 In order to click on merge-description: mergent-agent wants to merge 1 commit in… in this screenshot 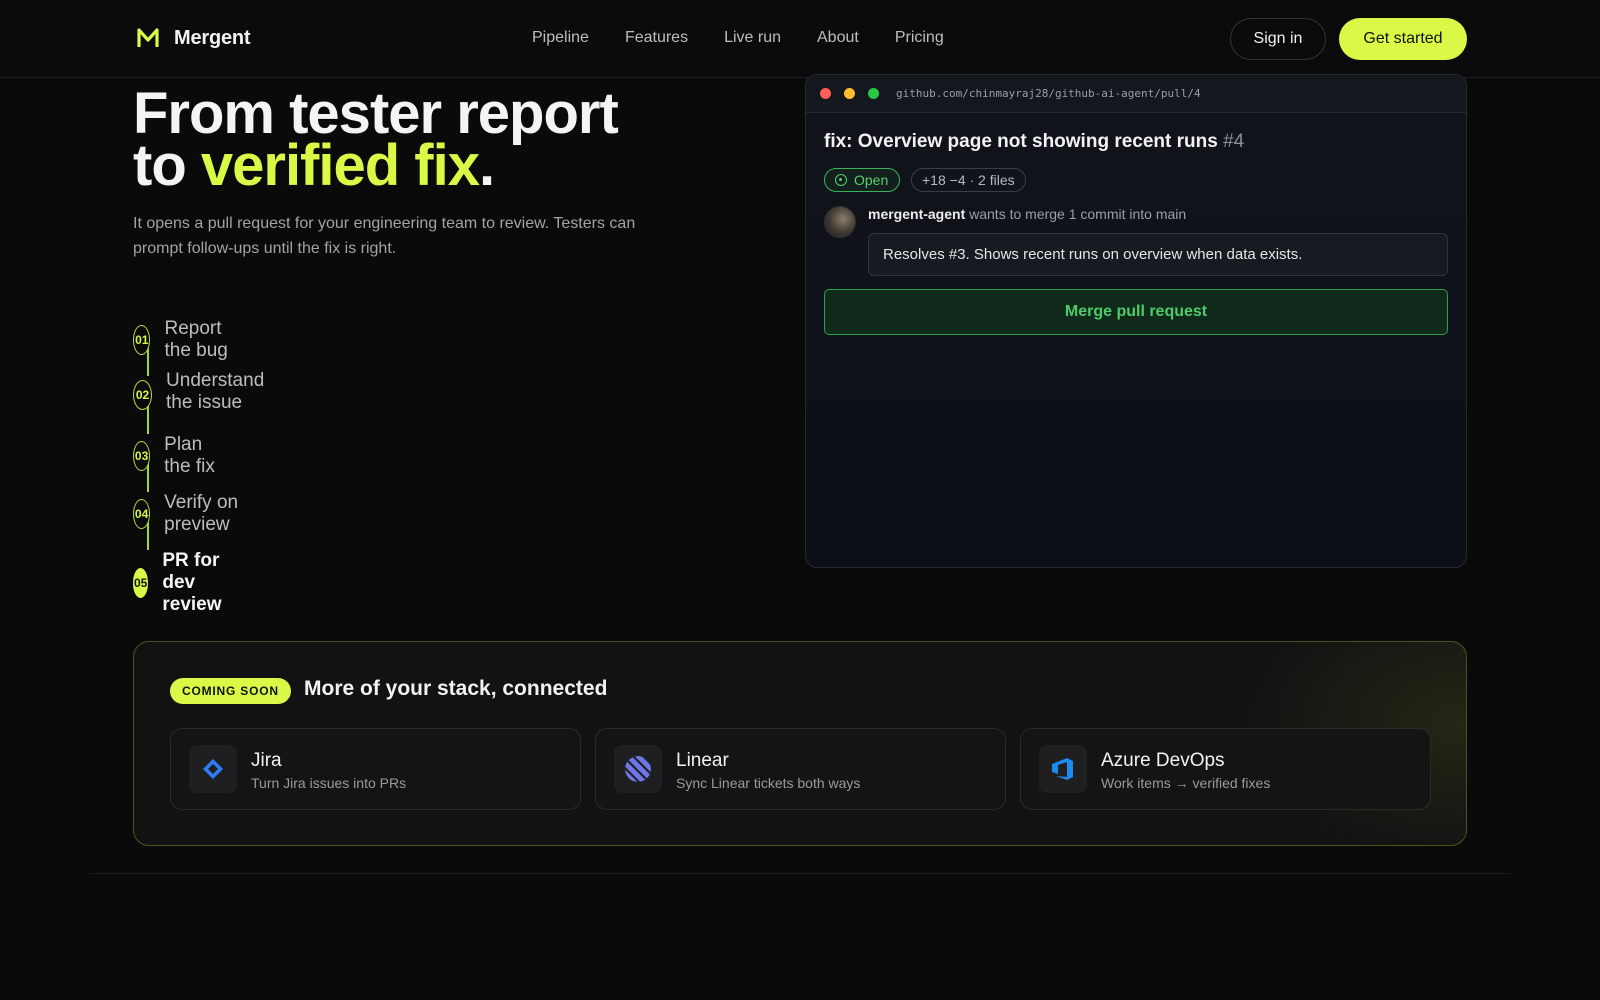, I will do `click(1027, 214)`.